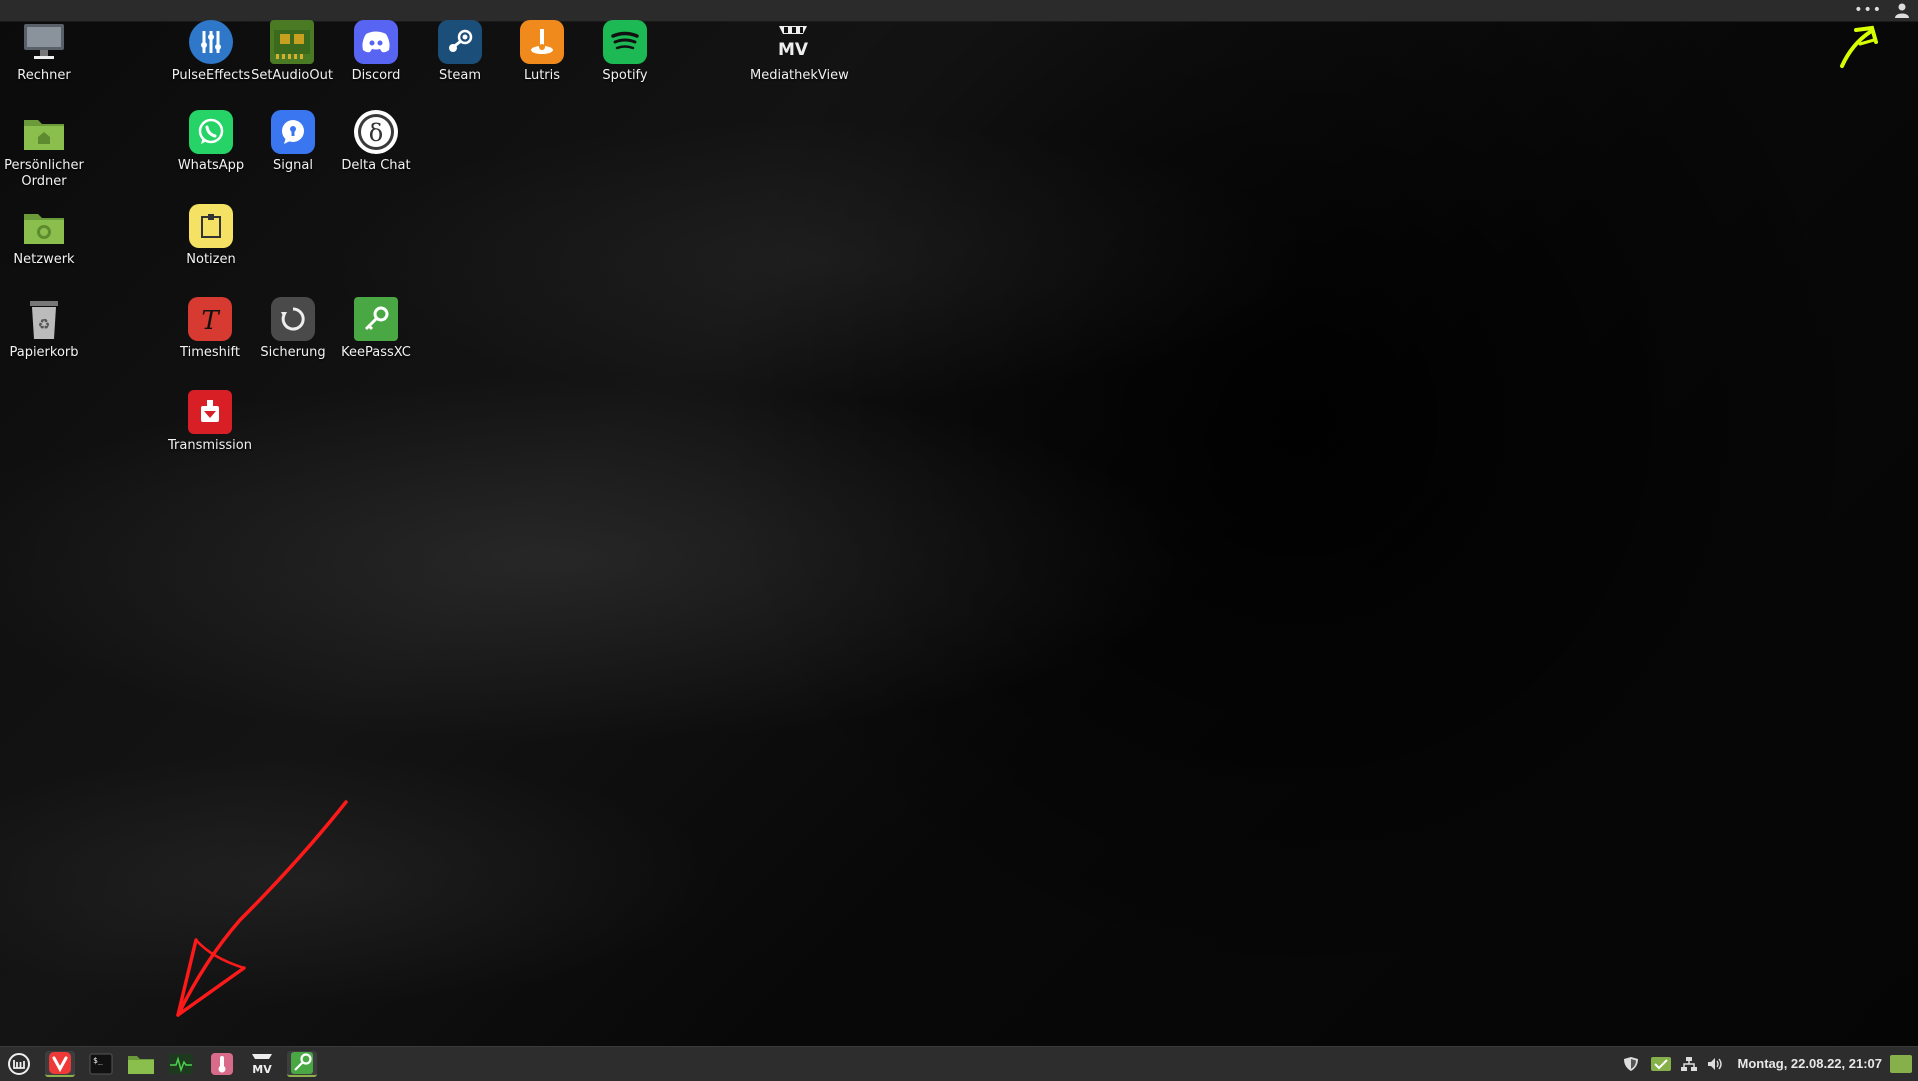 The width and height of the screenshot is (1918, 1081). What do you see at coordinates (376, 319) in the screenshot?
I see `keepassxc-icon` at bounding box center [376, 319].